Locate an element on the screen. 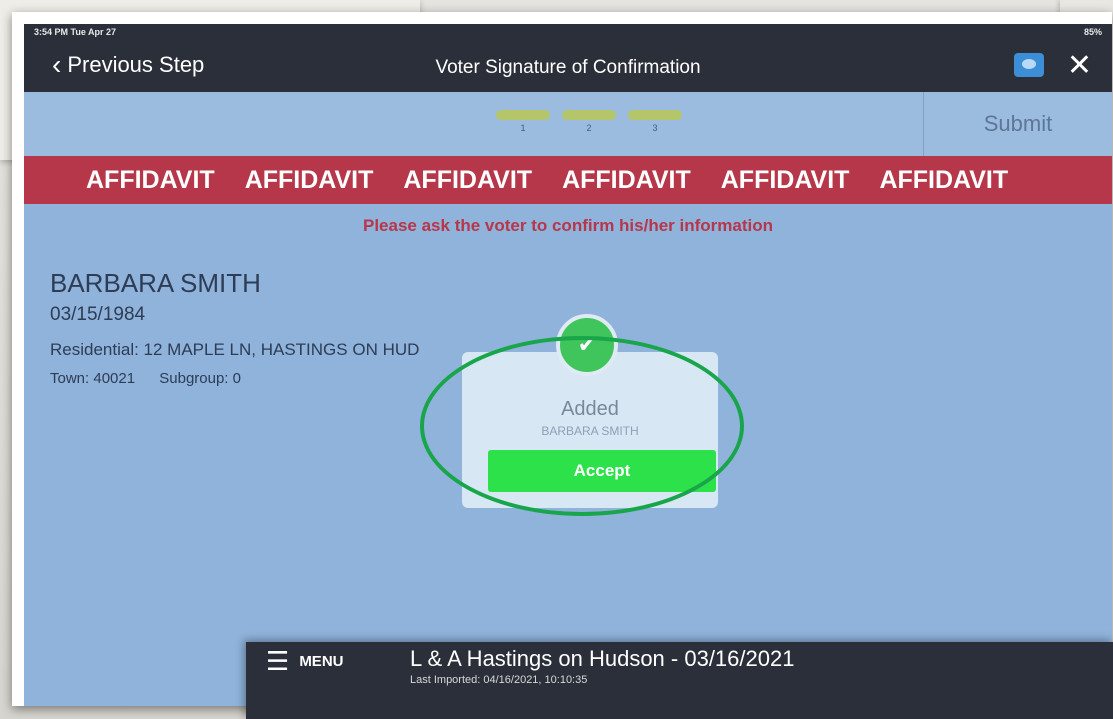  voter-meta: Town: 40021 Subgroup: 0 is located at coordinates (155, 378).